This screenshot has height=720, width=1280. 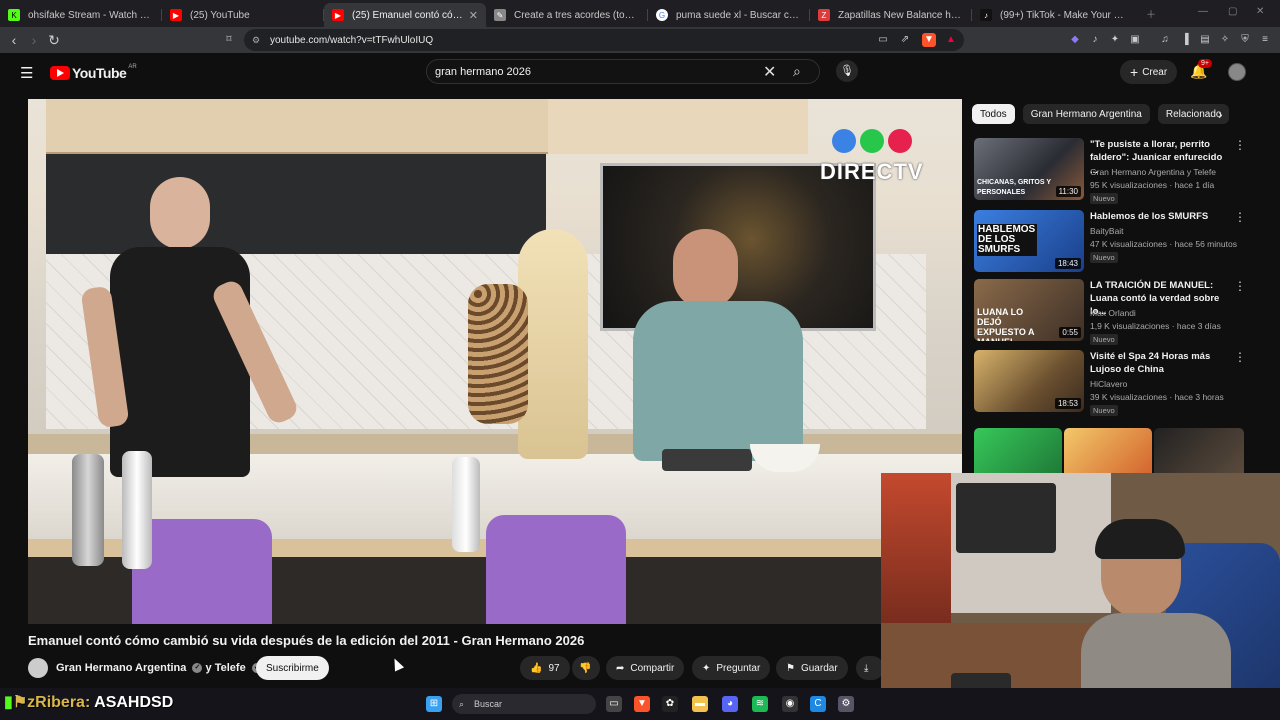 What do you see at coordinates (993, 114) in the screenshot?
I see `chip-todos: Todos` at bounding box center [993, 114].